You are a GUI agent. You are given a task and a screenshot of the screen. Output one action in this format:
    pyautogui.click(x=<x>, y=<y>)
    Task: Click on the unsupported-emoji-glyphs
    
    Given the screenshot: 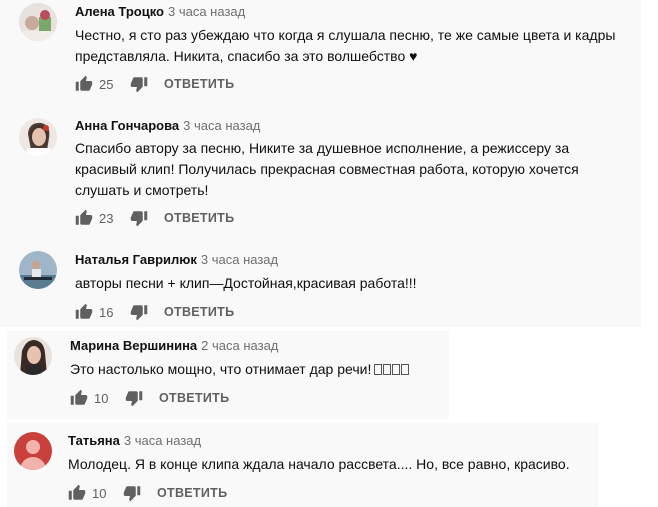 What is the action you would take?
    pyautogui.click(x=391, y=369)
    